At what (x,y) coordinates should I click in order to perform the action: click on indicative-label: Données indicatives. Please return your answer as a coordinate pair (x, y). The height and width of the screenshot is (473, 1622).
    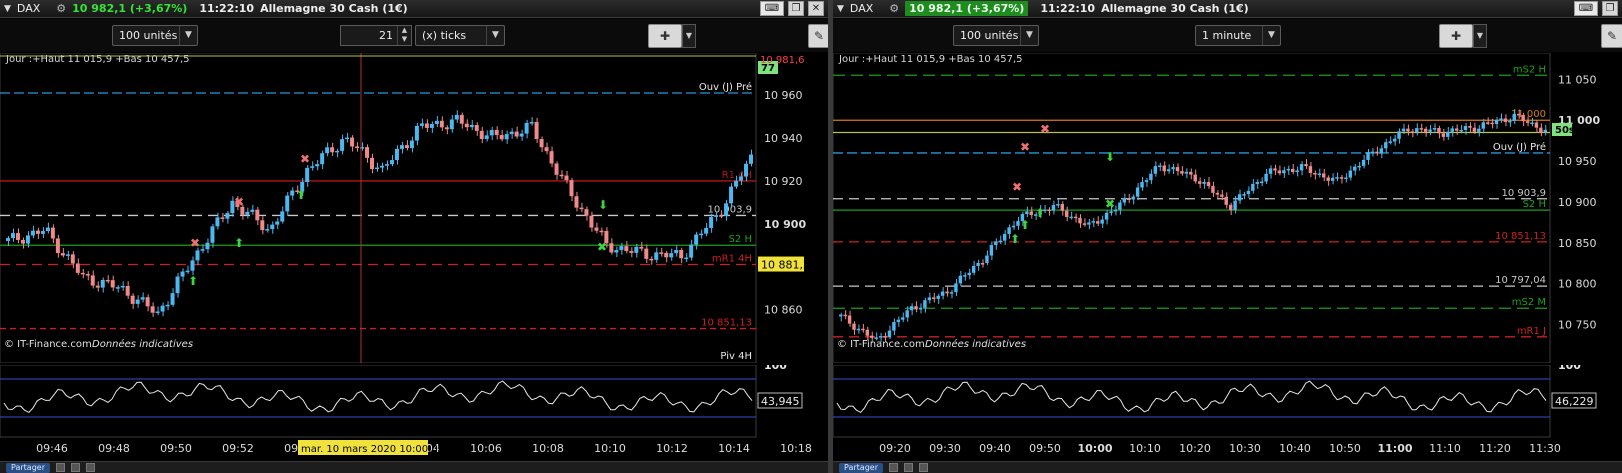
    Looking at the image, I should click on (975, 344).